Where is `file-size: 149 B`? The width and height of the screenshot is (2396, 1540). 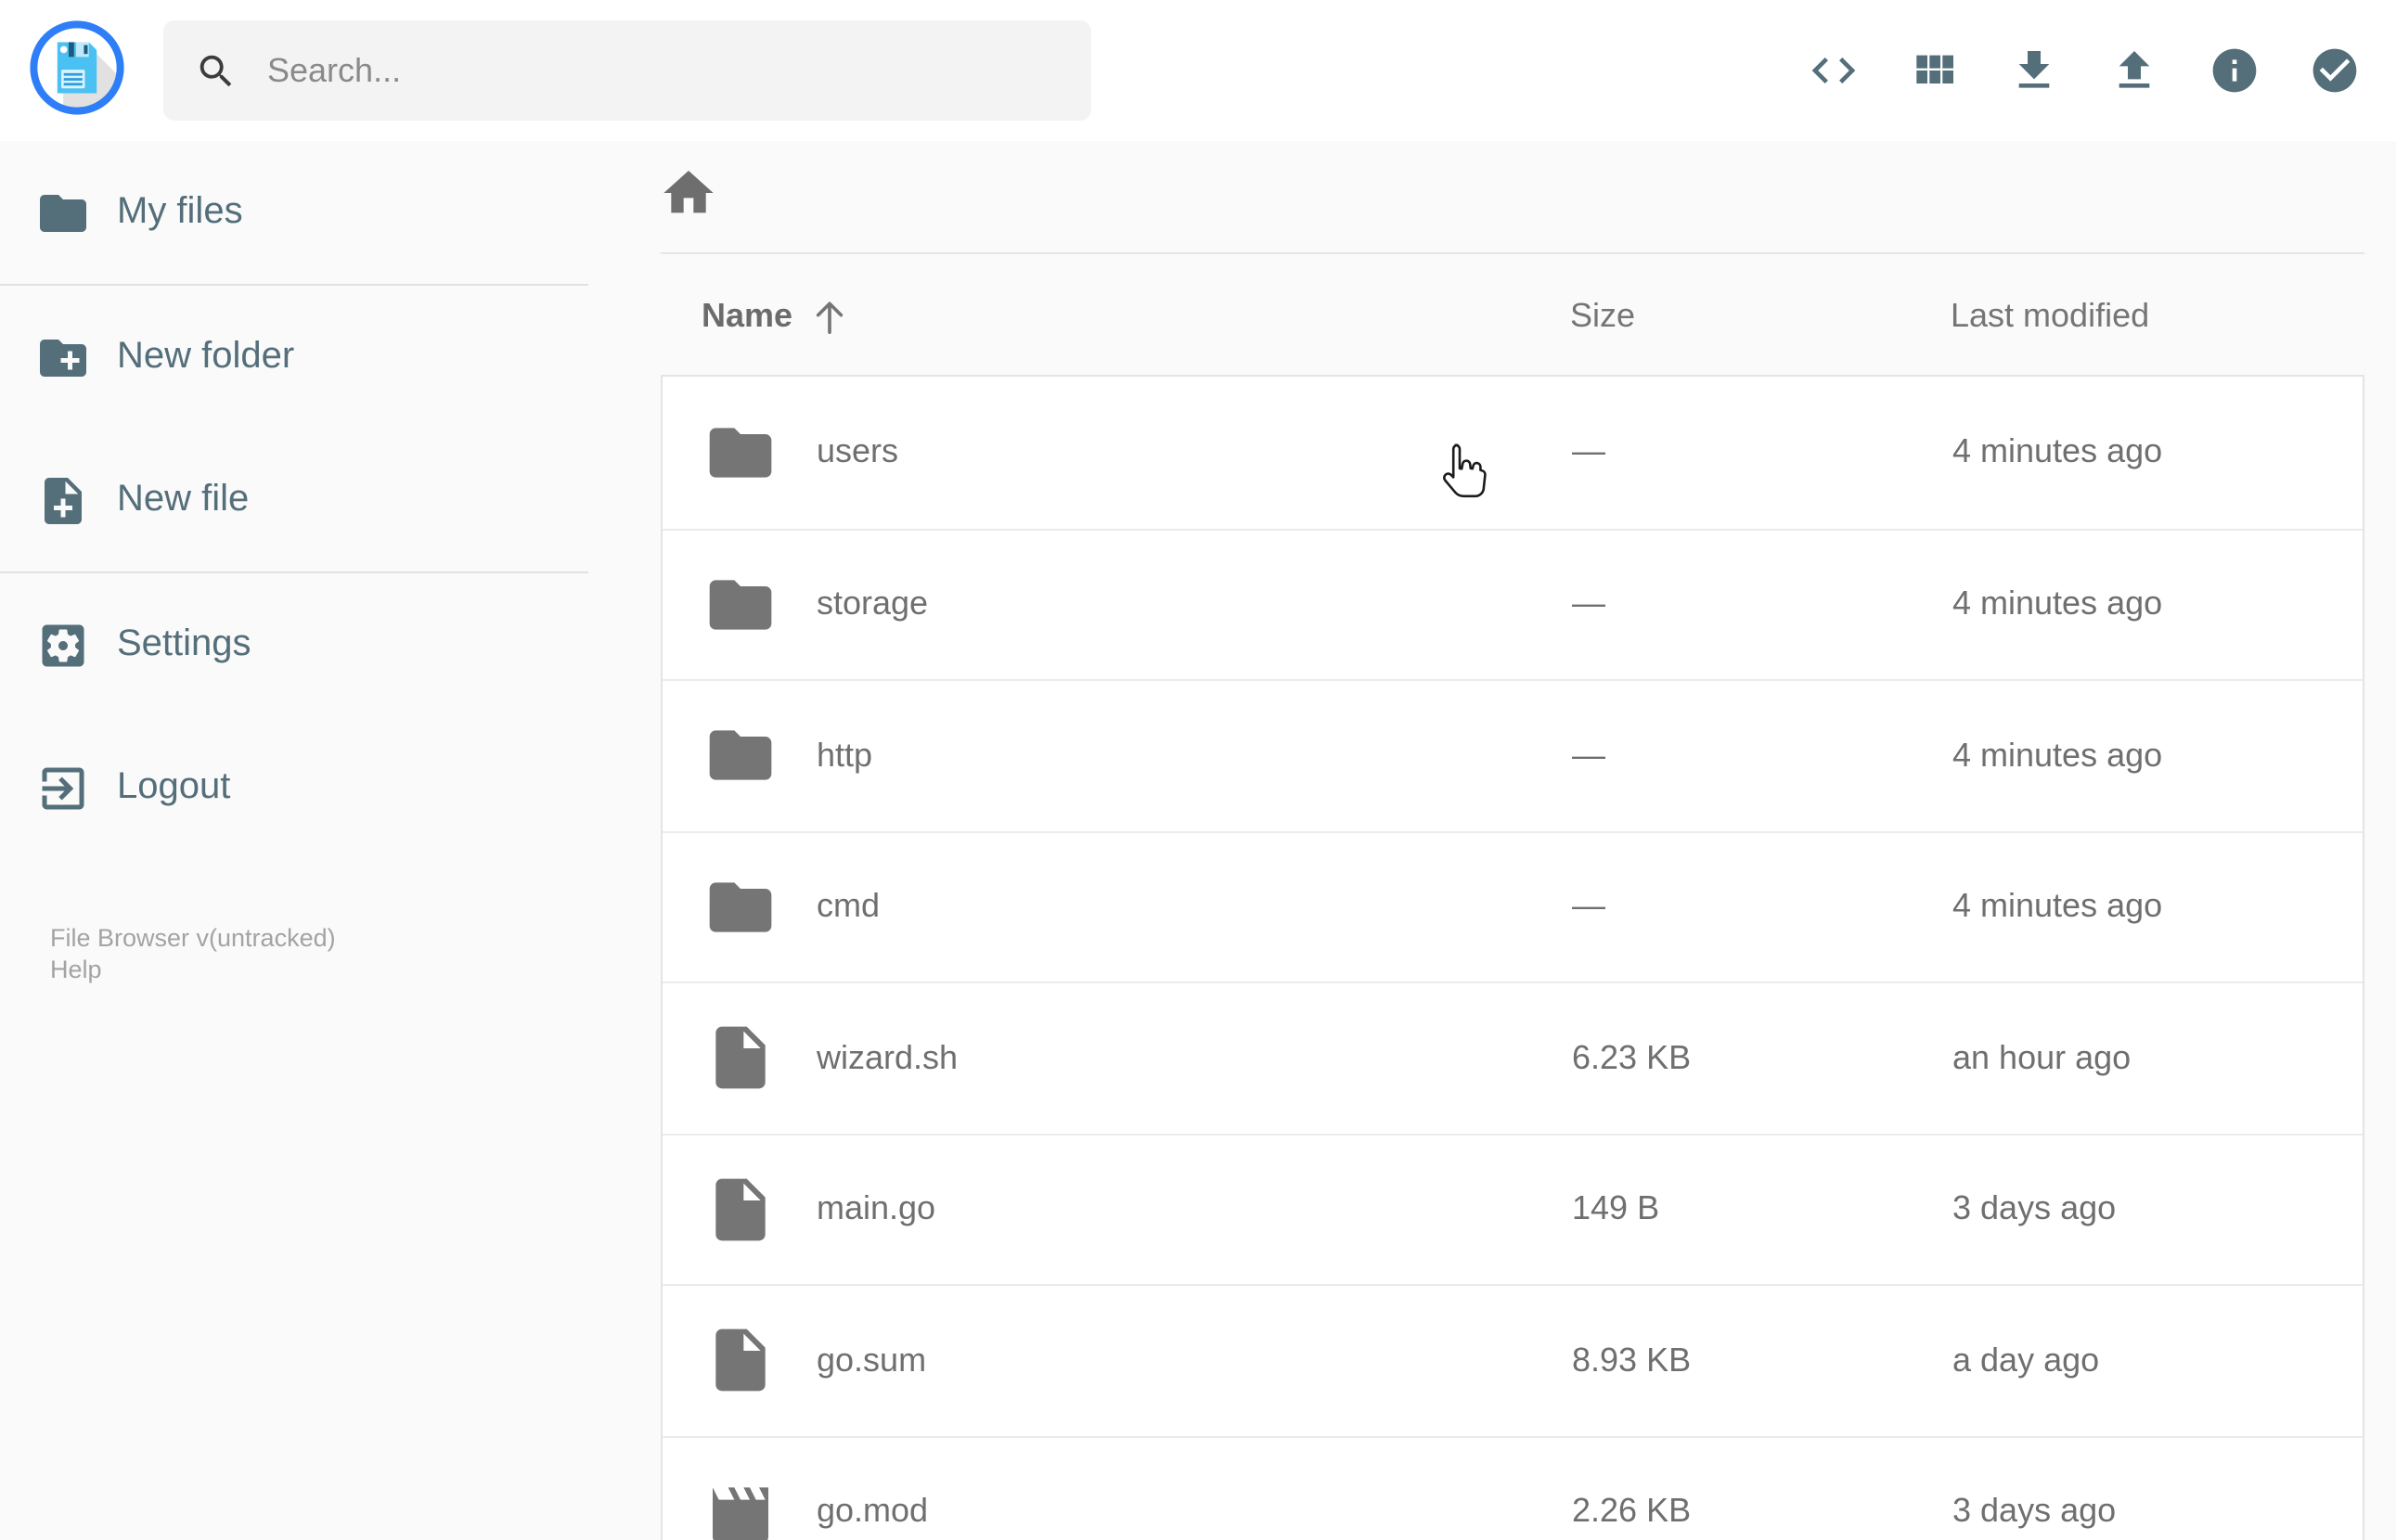 file-size: 149 B is located at coordinates (1616, 1208).